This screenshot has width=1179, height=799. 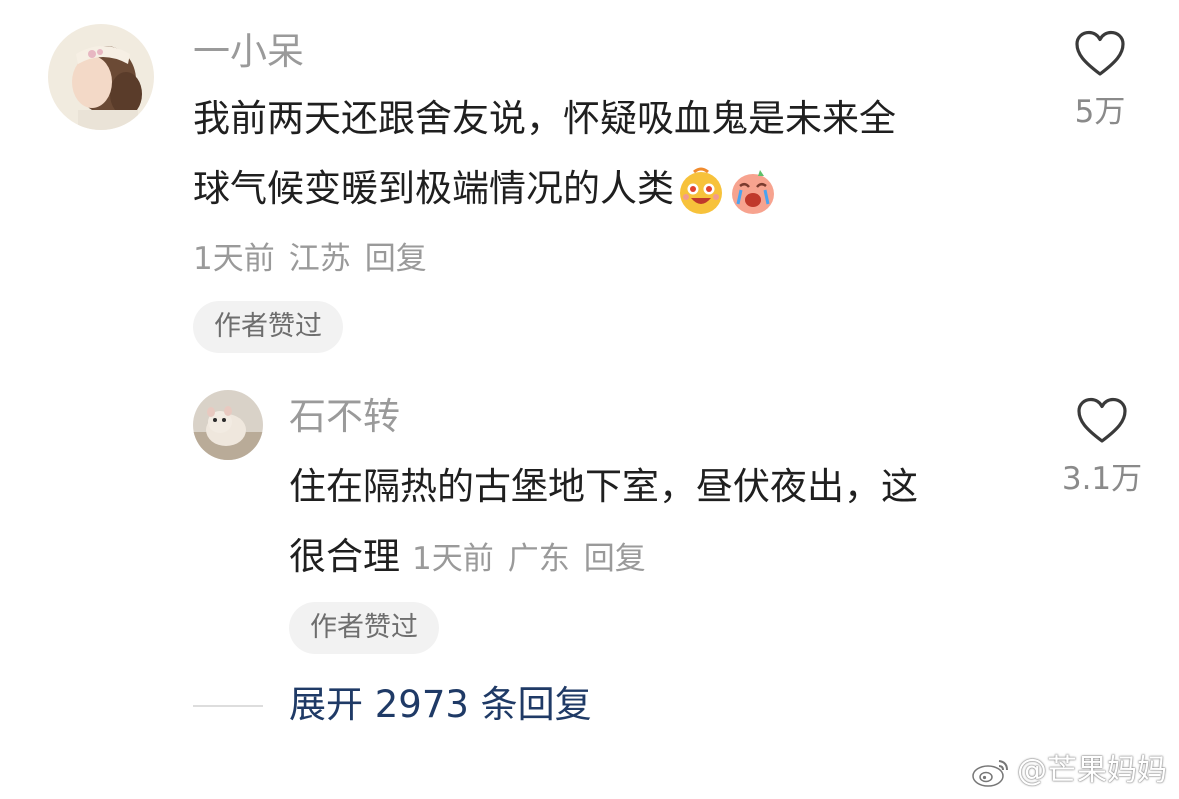 What do you see at coordinates (1100, 112) in the screenshot?
I see `like-count: 5万` at bounding box center [1100, 112].